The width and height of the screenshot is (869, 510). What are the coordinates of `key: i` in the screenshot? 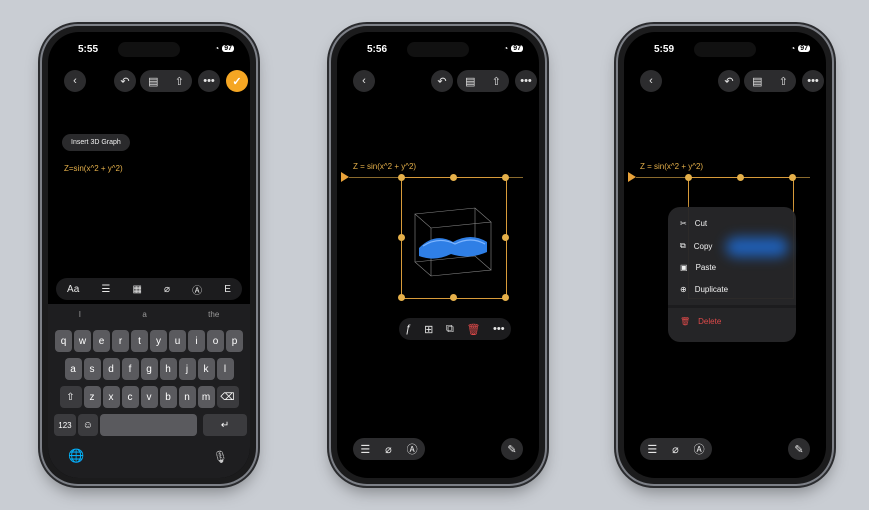 It's located at (196, 341).